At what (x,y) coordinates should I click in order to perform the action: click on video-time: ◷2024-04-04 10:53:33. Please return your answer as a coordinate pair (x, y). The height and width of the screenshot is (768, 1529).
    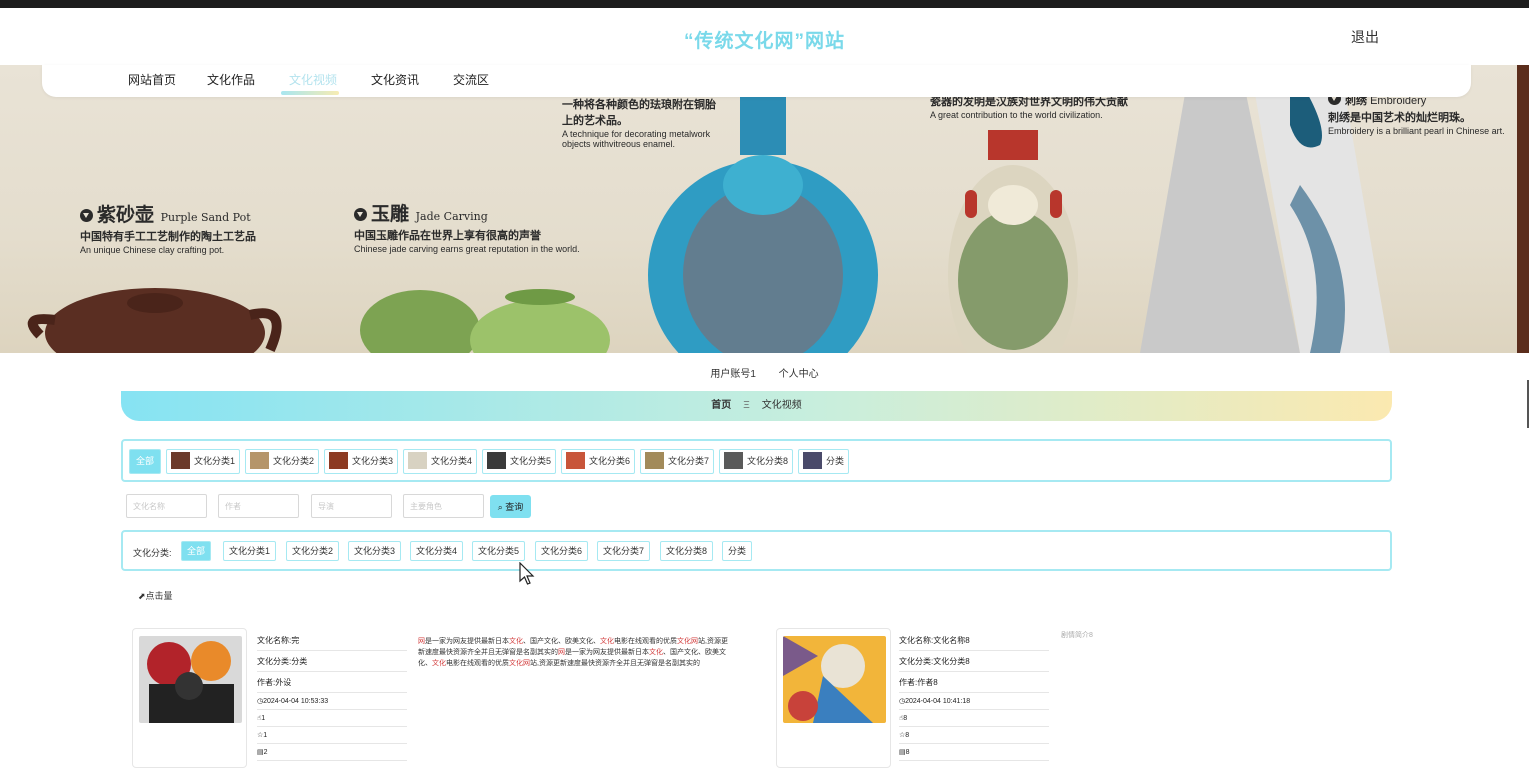
    Looking at the image, I should click on (332, 701).